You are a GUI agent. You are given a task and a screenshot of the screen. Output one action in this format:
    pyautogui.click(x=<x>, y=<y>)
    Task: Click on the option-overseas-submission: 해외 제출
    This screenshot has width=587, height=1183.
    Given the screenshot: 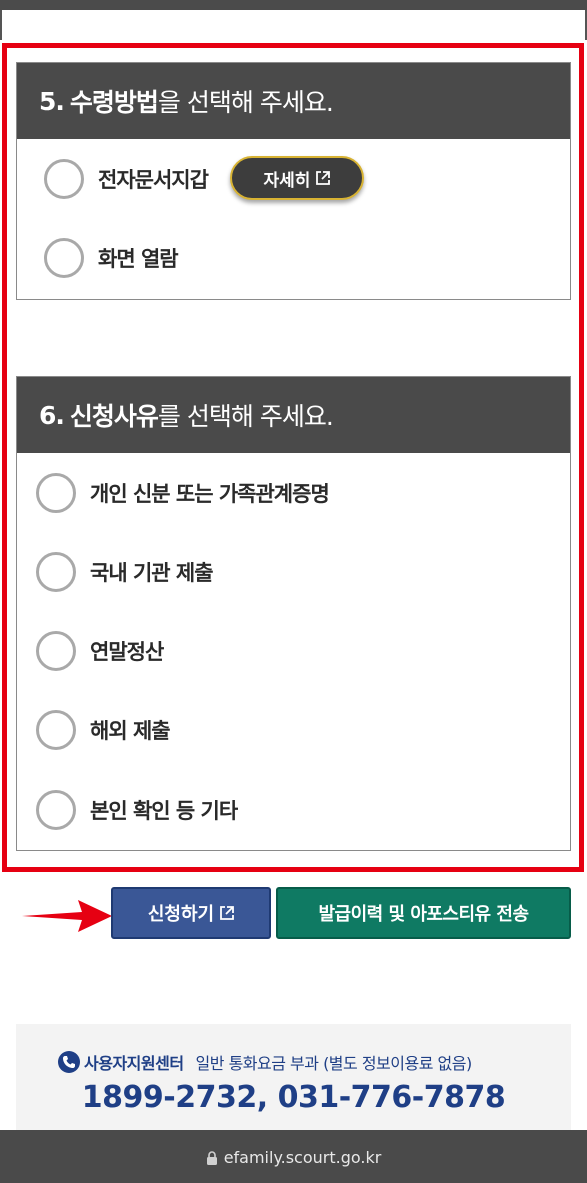 What is the action you would take?
    pyautogui.click(x=103, y=730)
    